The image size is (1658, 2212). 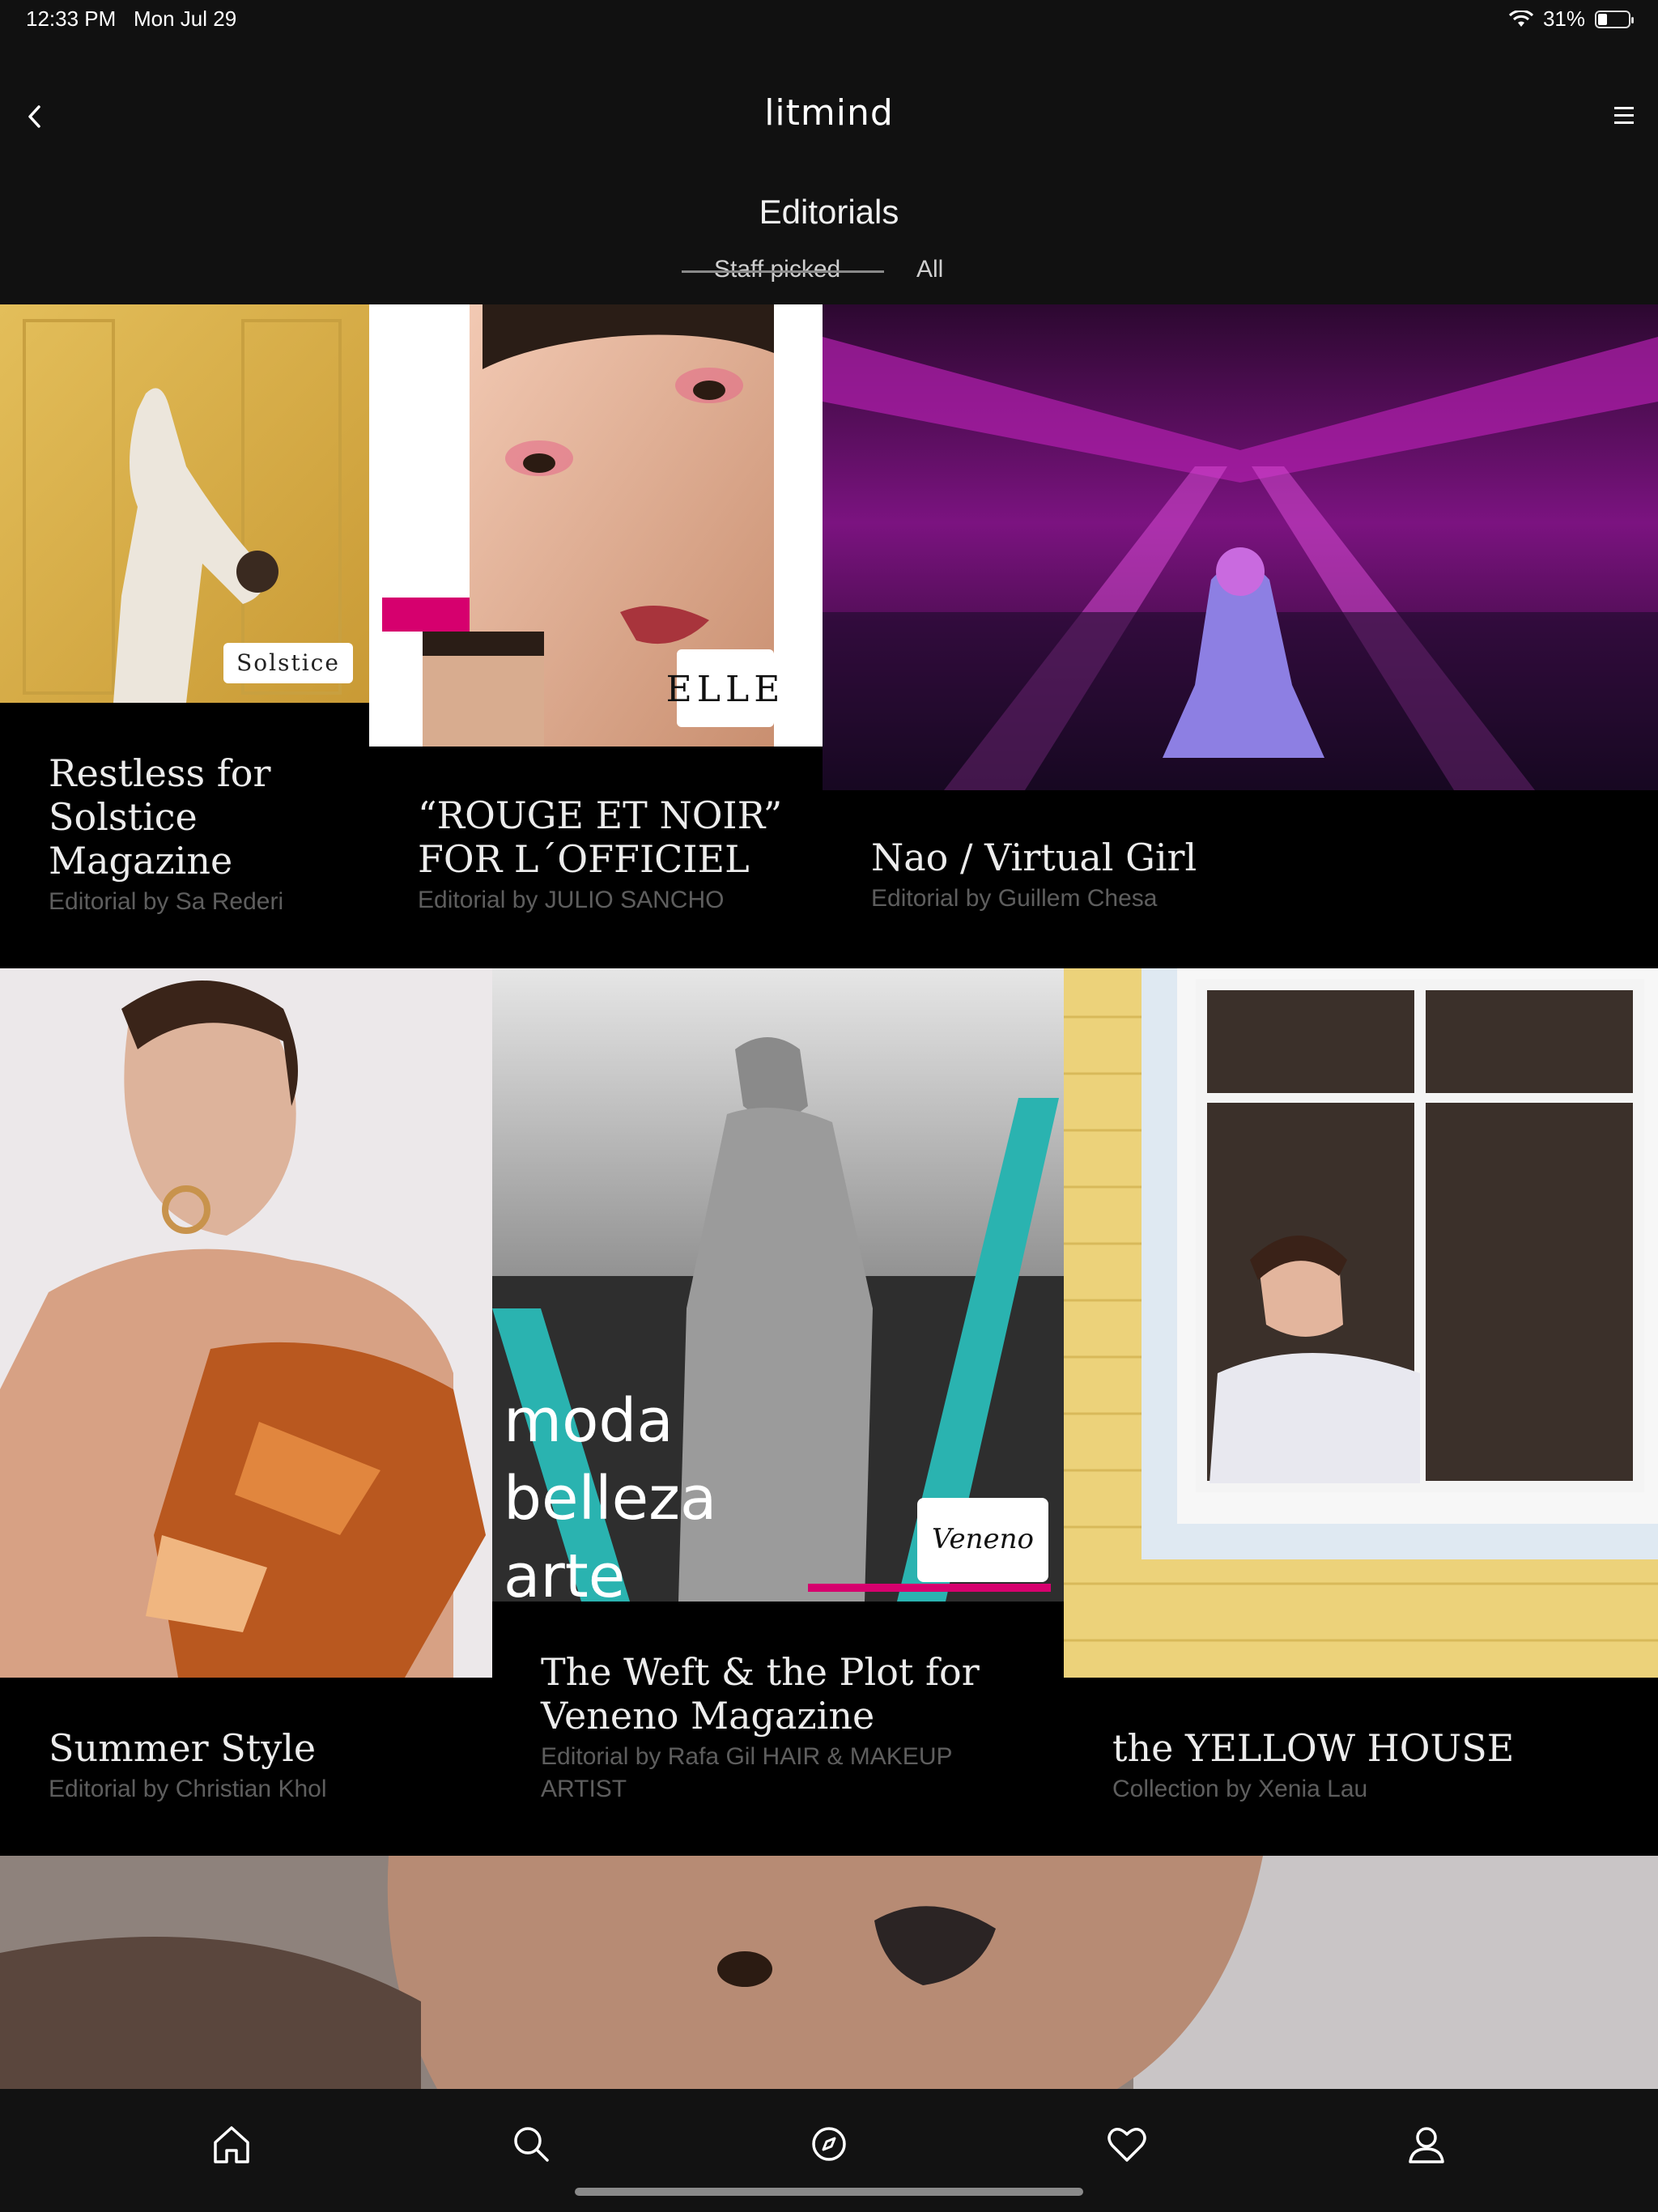 I want to click on card-image: moda belleza arte Veneno, so click(x=778, y=1285).